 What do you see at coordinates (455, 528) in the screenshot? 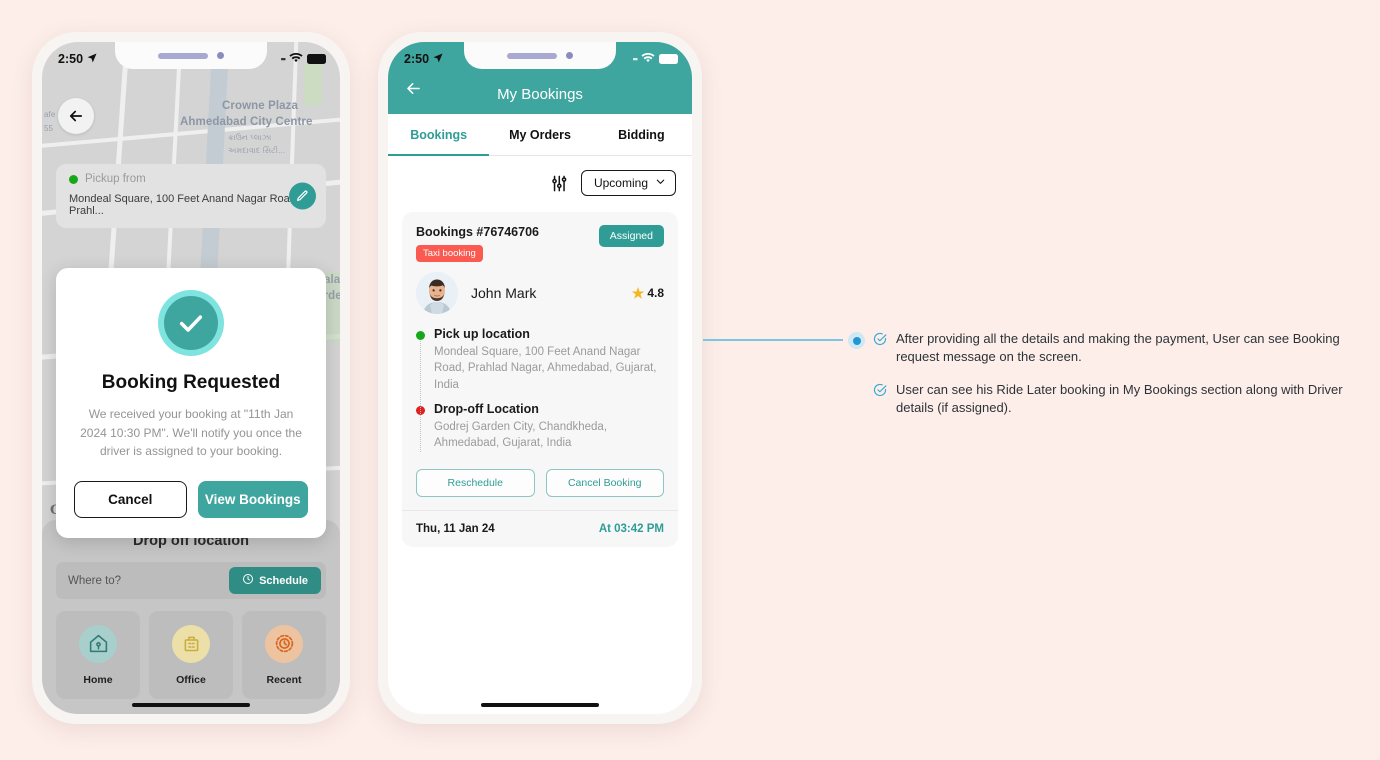
I see `booking-date: Thu, 11 Jan 24` at bounding box center [455, 528].